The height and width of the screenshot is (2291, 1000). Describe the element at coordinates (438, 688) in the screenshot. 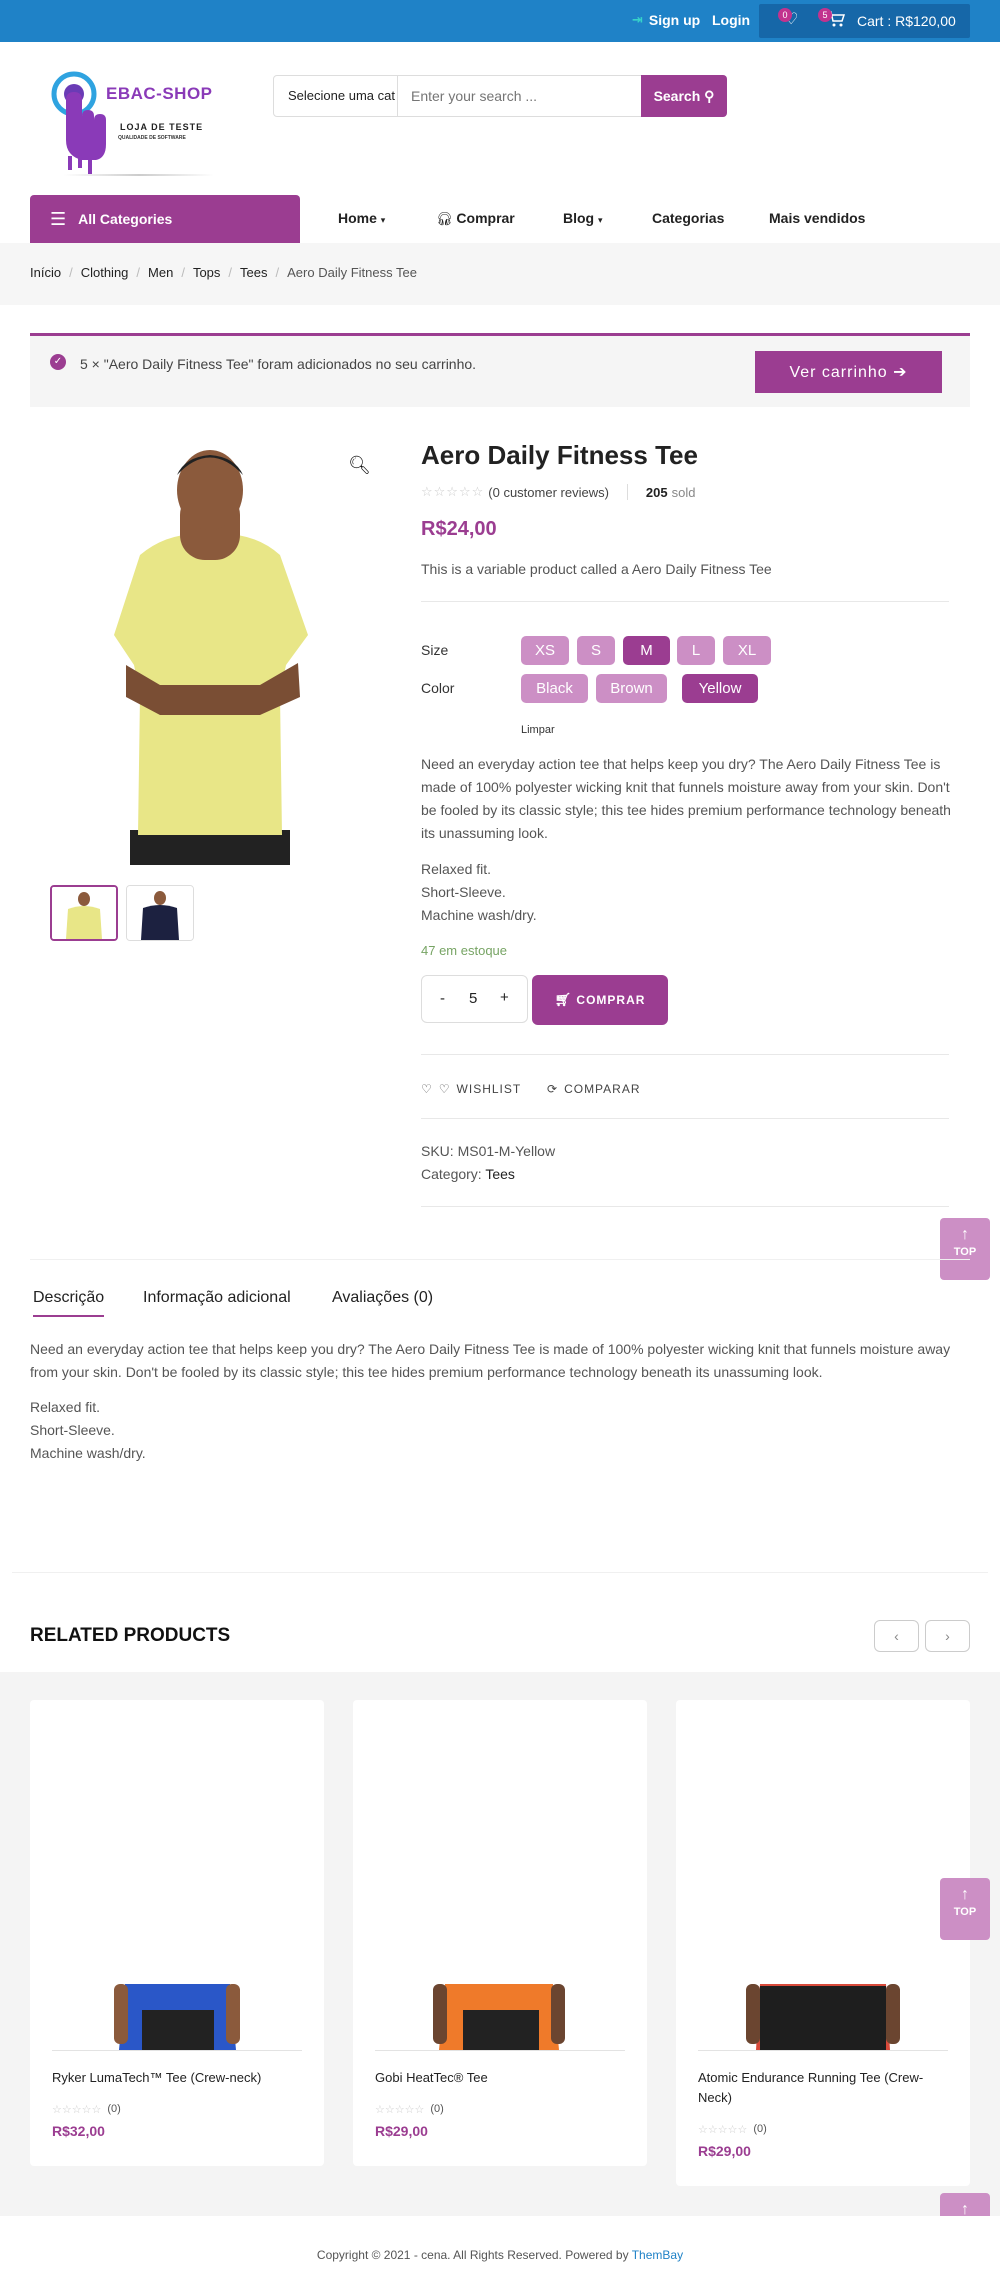

I see `color-label: Color` at that location.